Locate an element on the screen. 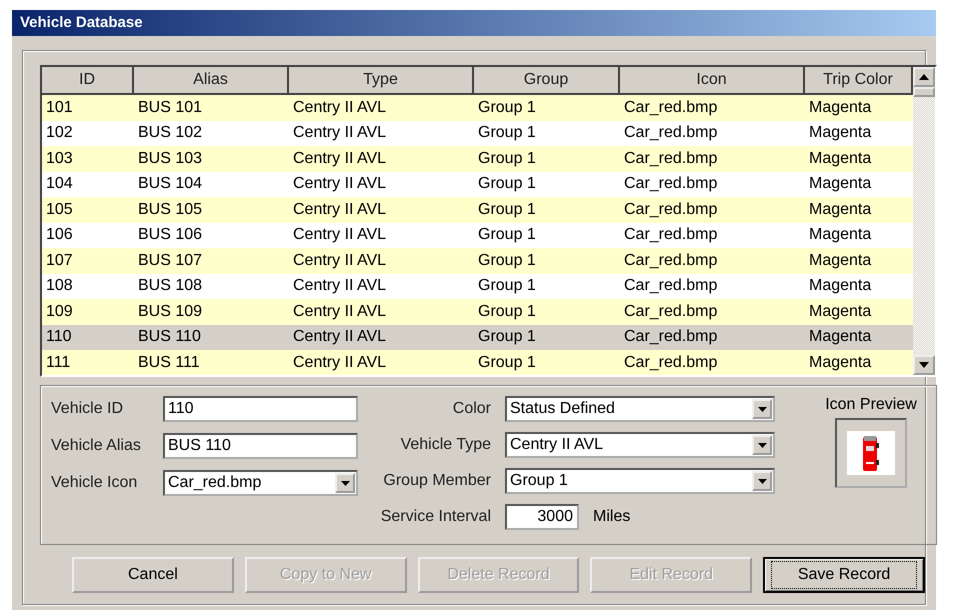  table-row: 101 BUS 101 Centry II AVL Group 1 Car_red.bmp Magenta is located at coordinates (477, 107).